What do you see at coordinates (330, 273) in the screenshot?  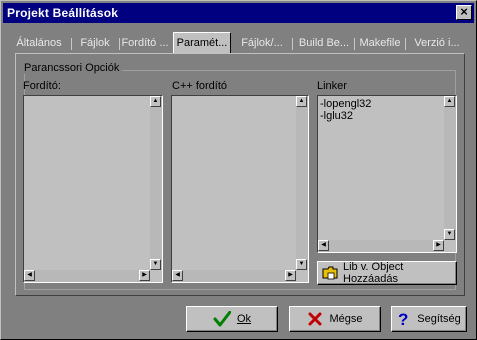 I see `folder-icon` at bounding box center [330, 273].